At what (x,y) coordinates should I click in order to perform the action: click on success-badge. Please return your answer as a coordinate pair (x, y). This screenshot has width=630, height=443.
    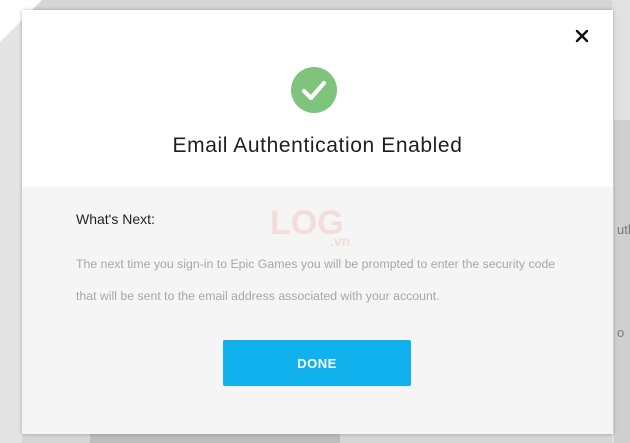
    Looking at the image, I should click on (314, 90).